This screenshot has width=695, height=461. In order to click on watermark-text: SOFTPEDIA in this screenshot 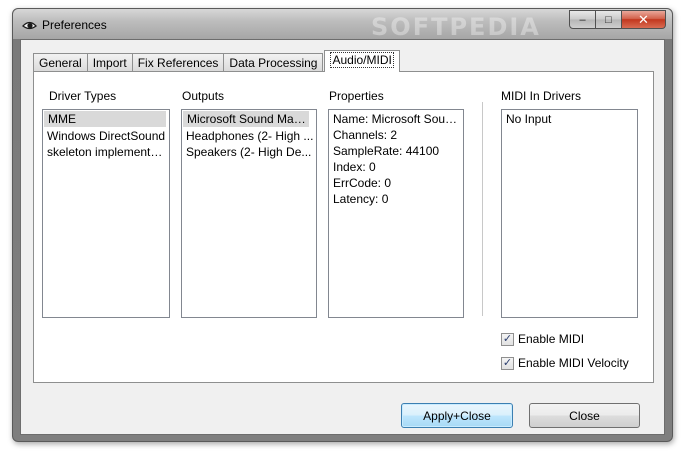, I will do `click(456, 27)`.